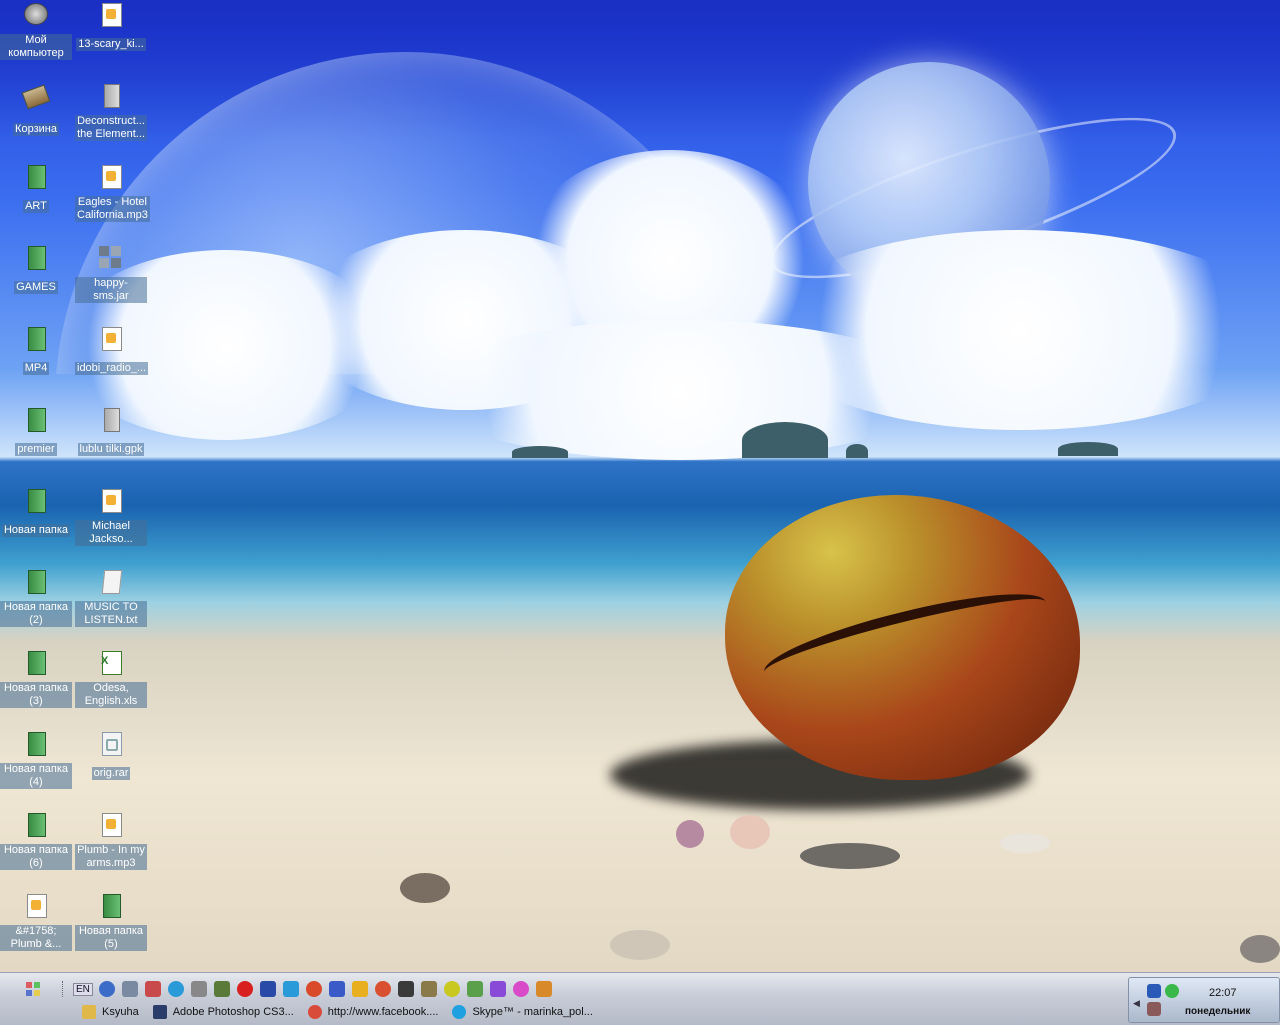  I want to click on windows-logo-icon, so click(33, 989).